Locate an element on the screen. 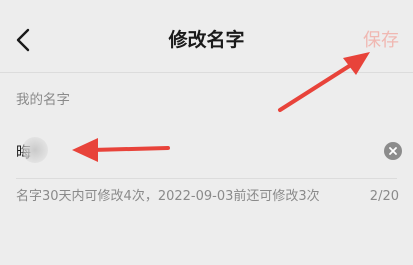  clear-button is located at coordinates (393, 151).